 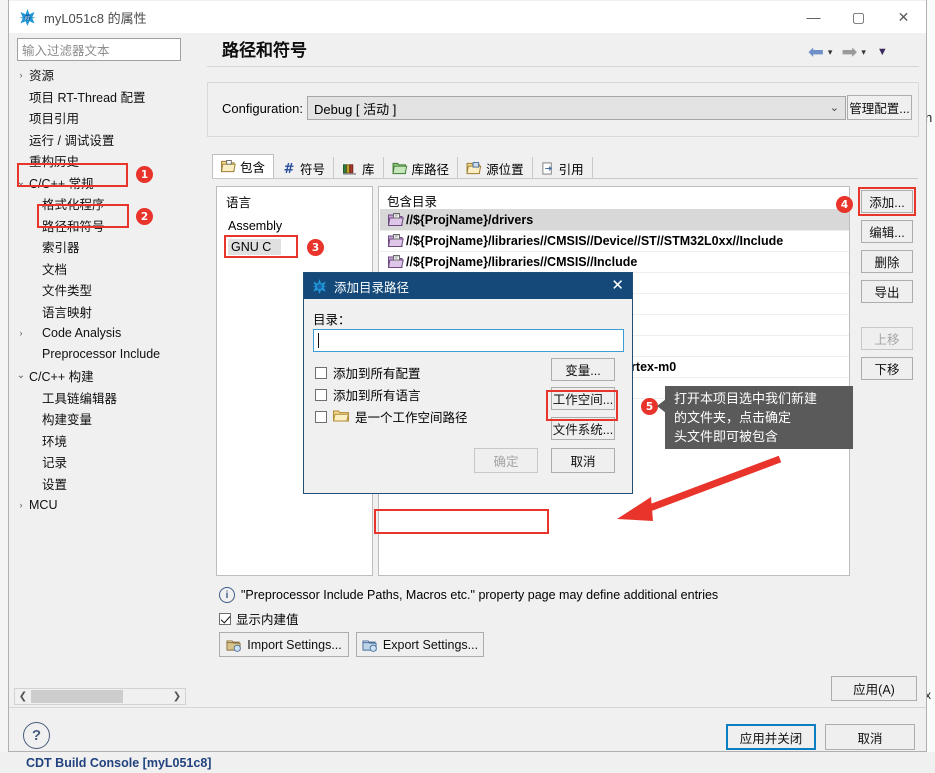 What do you see at coordinates (882, 52) in the screenshot?
I see `view-menu-icon: ▼` at bounding box center [882, 52].